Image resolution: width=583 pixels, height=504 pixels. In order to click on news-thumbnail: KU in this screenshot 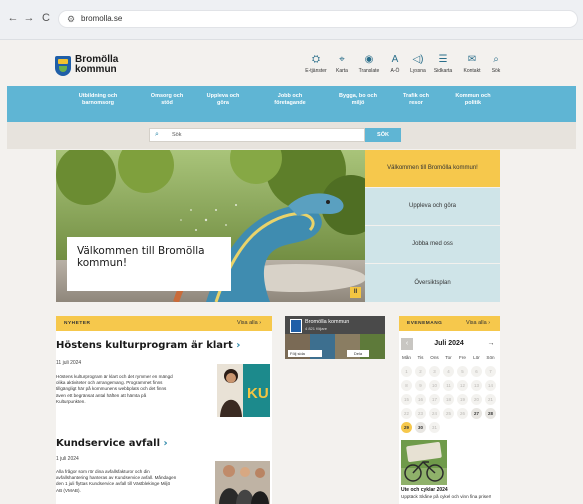, I will do `click(243, 390)`.